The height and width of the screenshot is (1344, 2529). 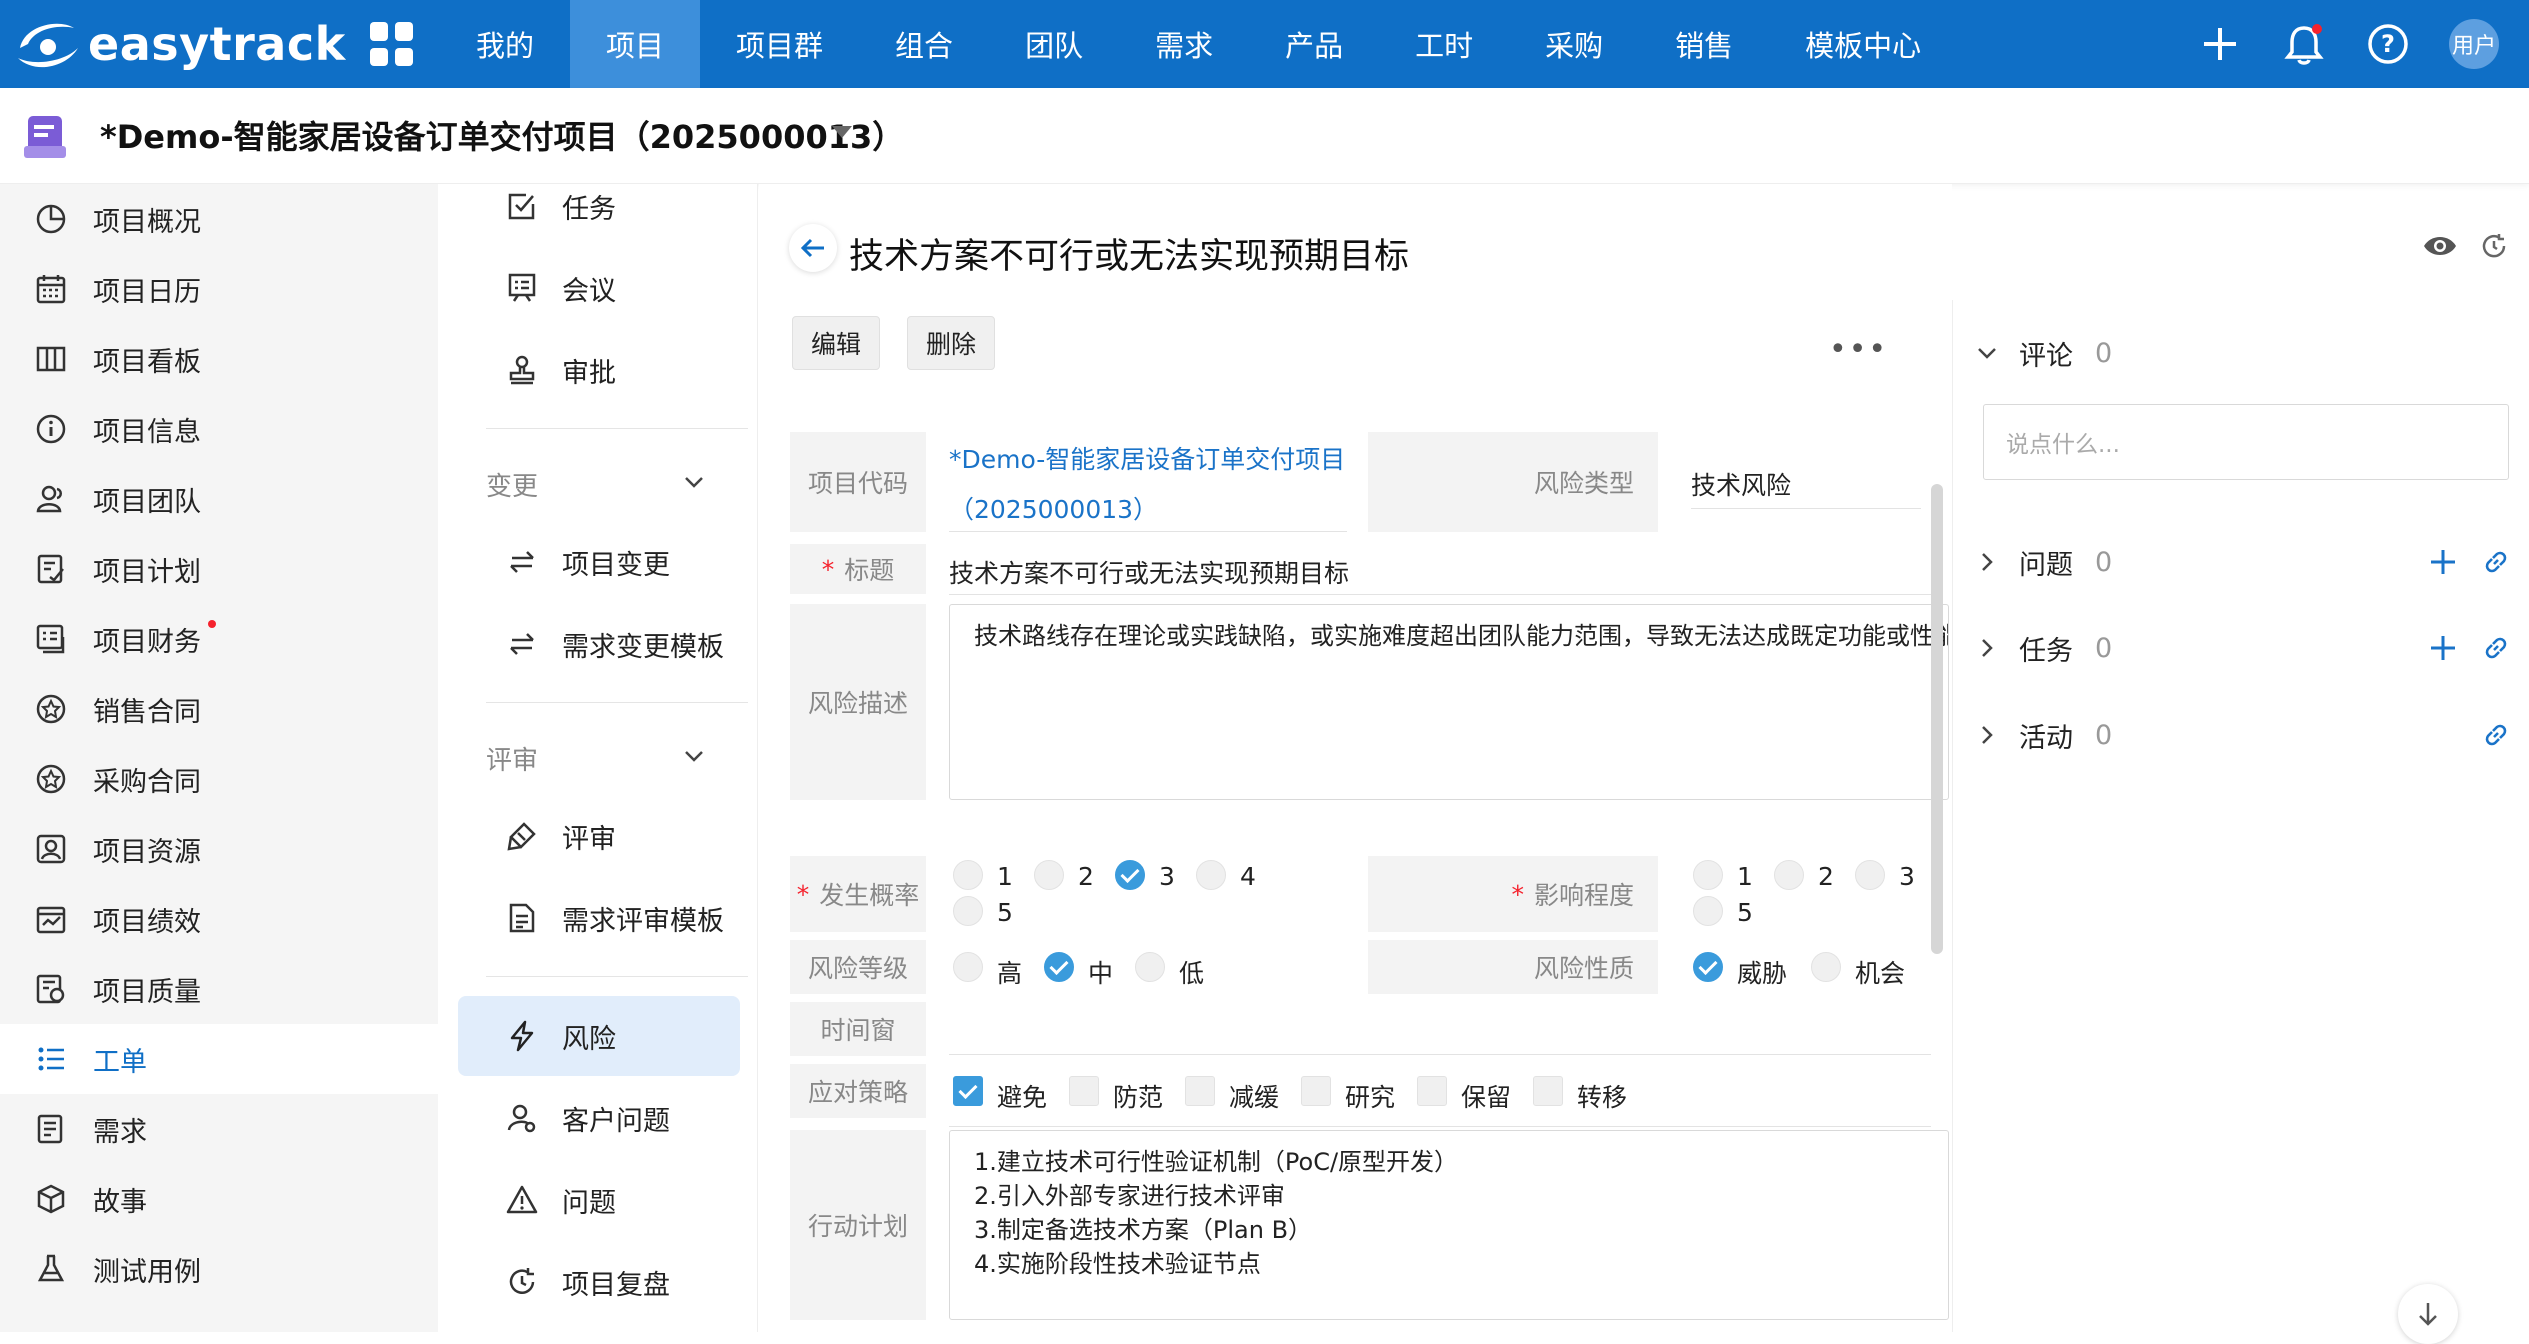 What do you see at coordinates (51, 639) in the screenshot?
I see `finance-icon` at bounding box center [51, 639].